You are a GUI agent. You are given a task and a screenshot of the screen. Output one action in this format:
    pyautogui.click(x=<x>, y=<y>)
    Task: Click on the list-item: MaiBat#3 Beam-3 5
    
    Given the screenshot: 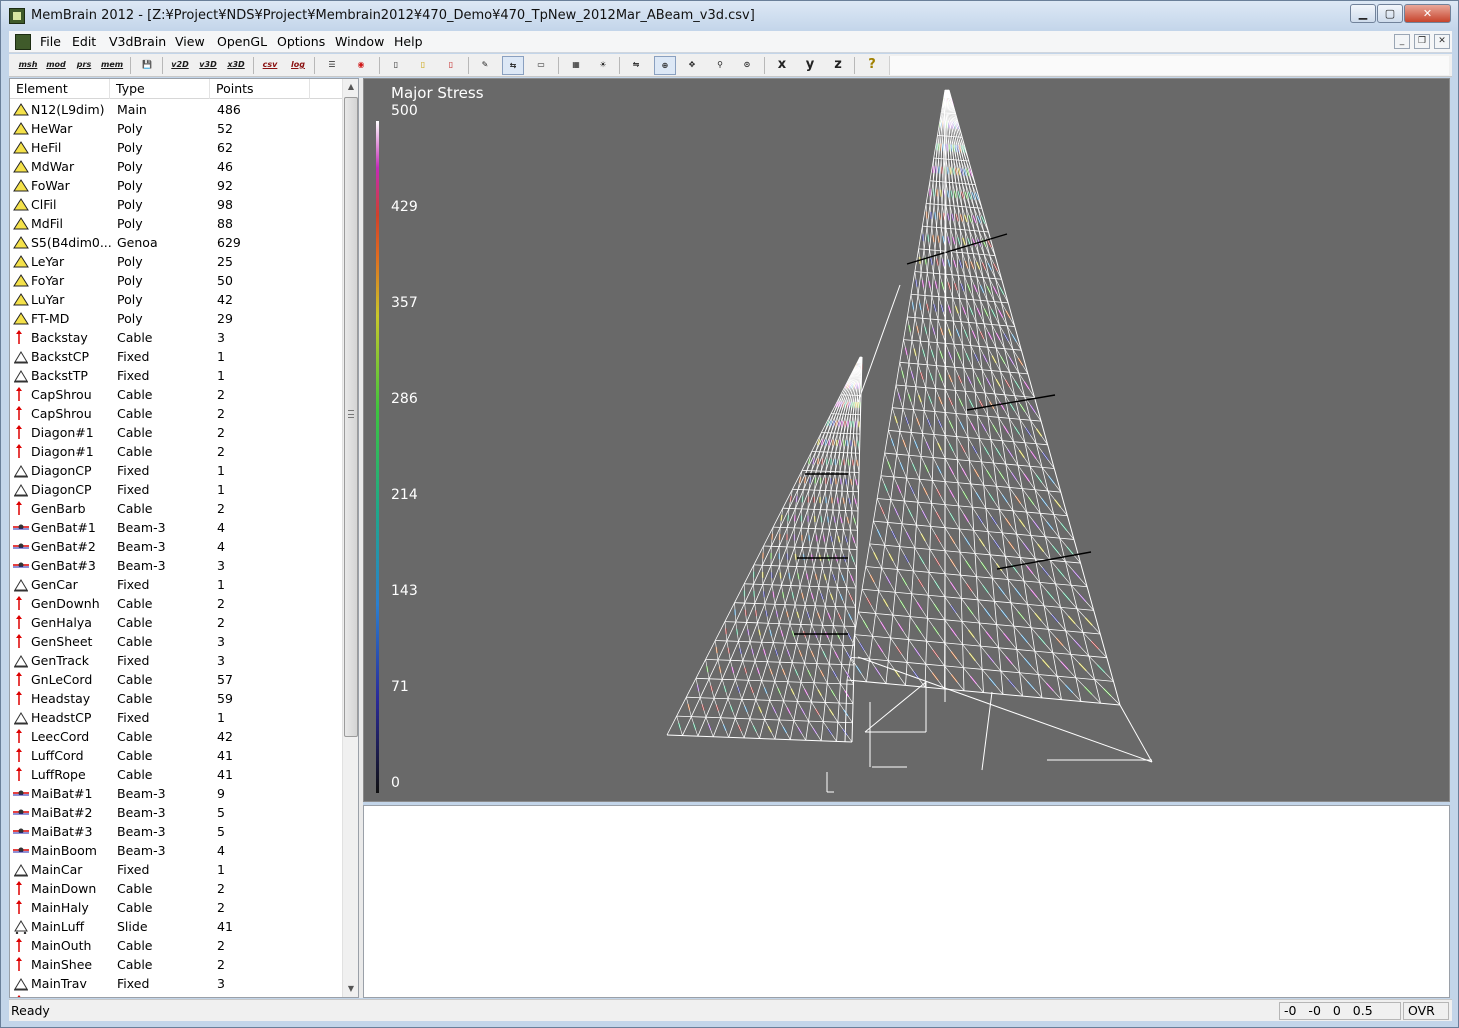 What is the action you would take?
    pyautogui.click(x=176, y=831)
    